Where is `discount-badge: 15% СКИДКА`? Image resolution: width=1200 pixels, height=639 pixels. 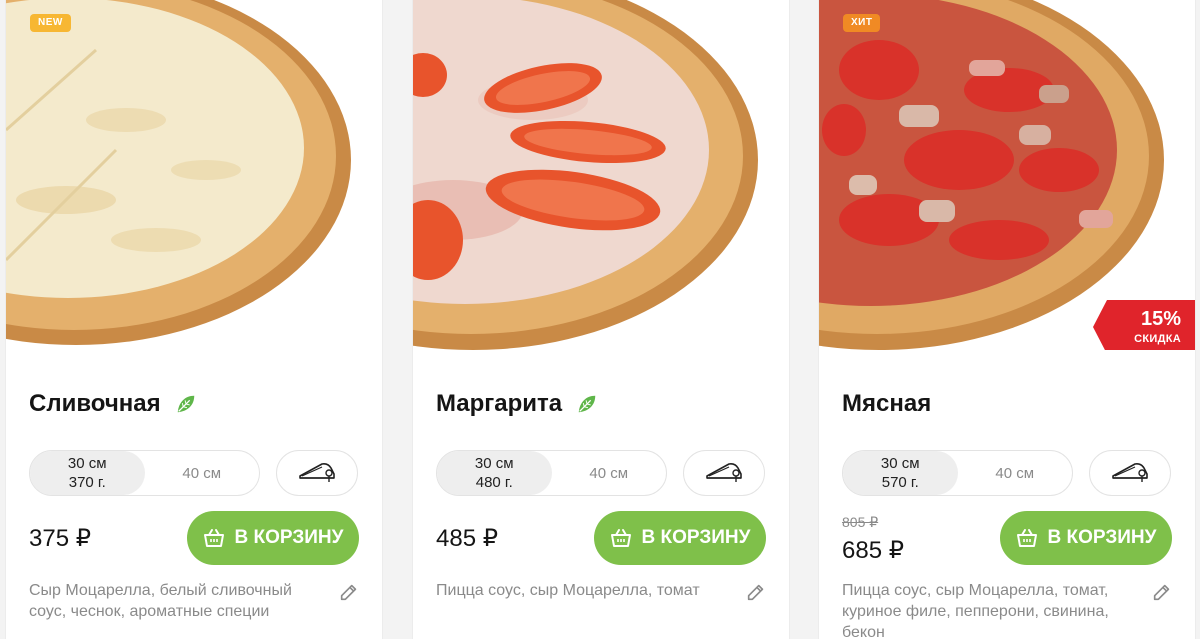
discount-badge: 15% СКИДКА is located at coordinates (1144, 325).